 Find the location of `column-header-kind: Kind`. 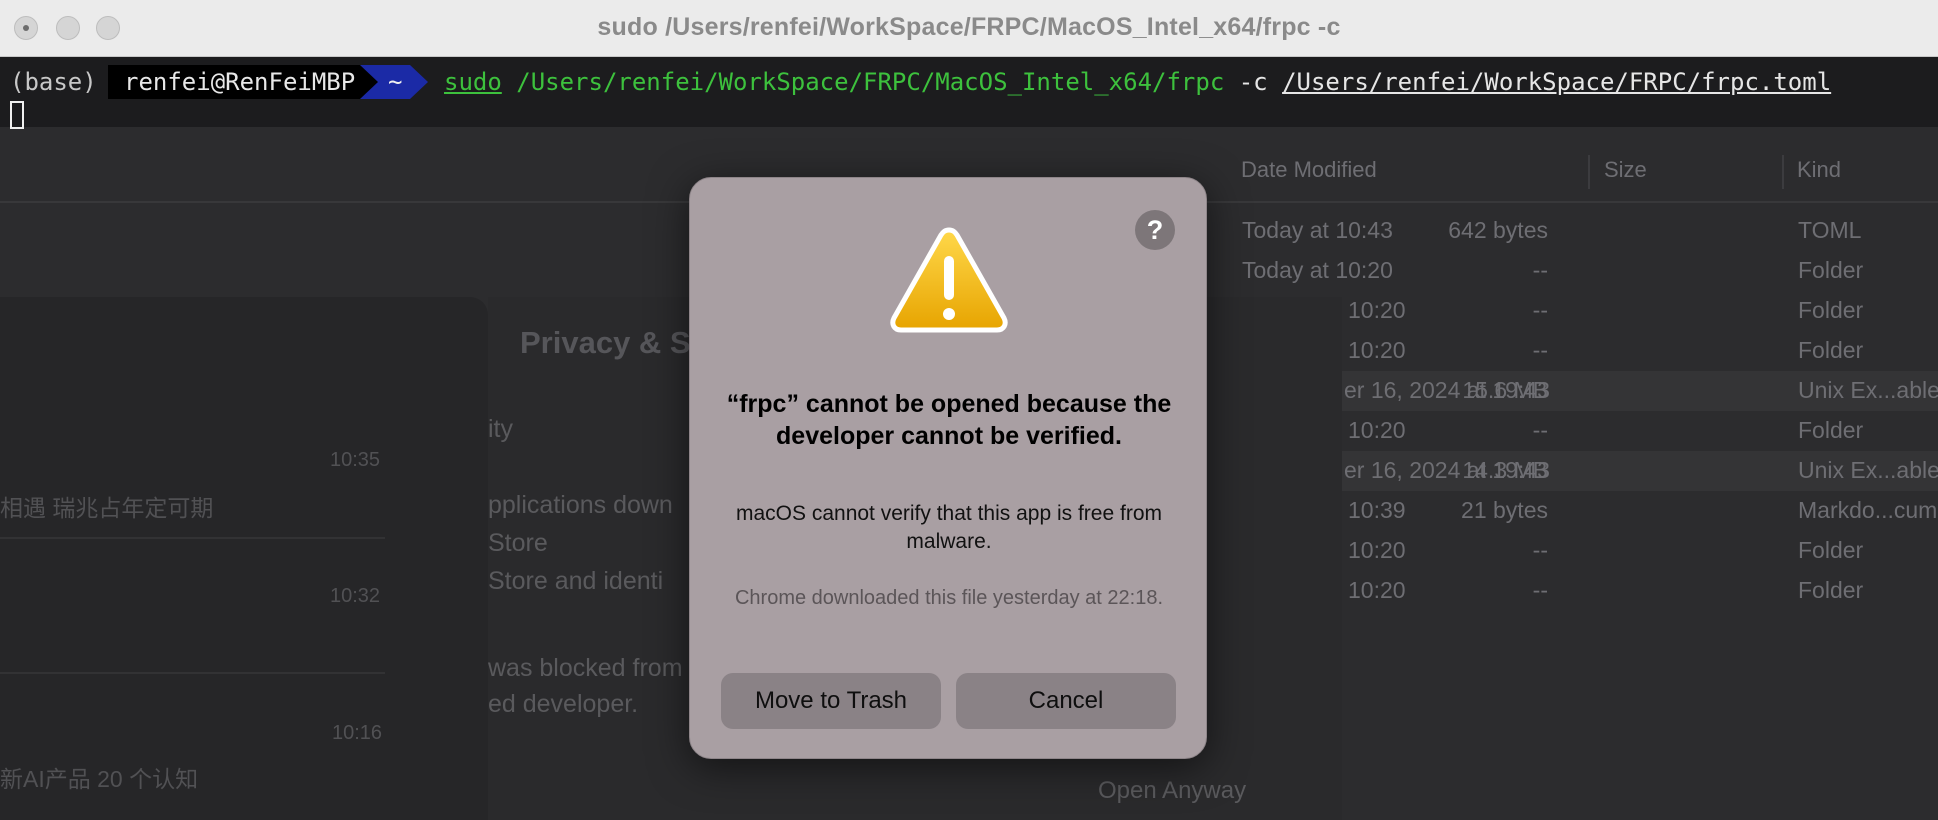

column-header-kind: Kind is located at coordinates (1819, 169).